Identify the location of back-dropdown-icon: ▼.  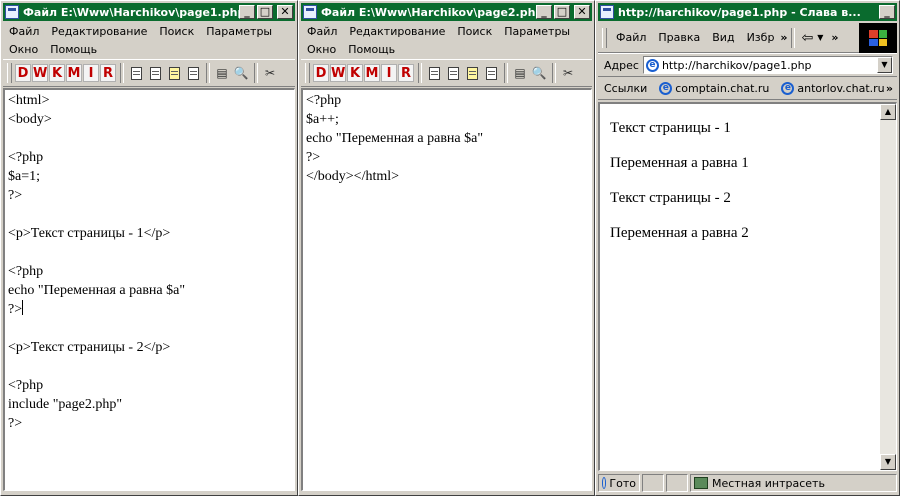
(820, 37).